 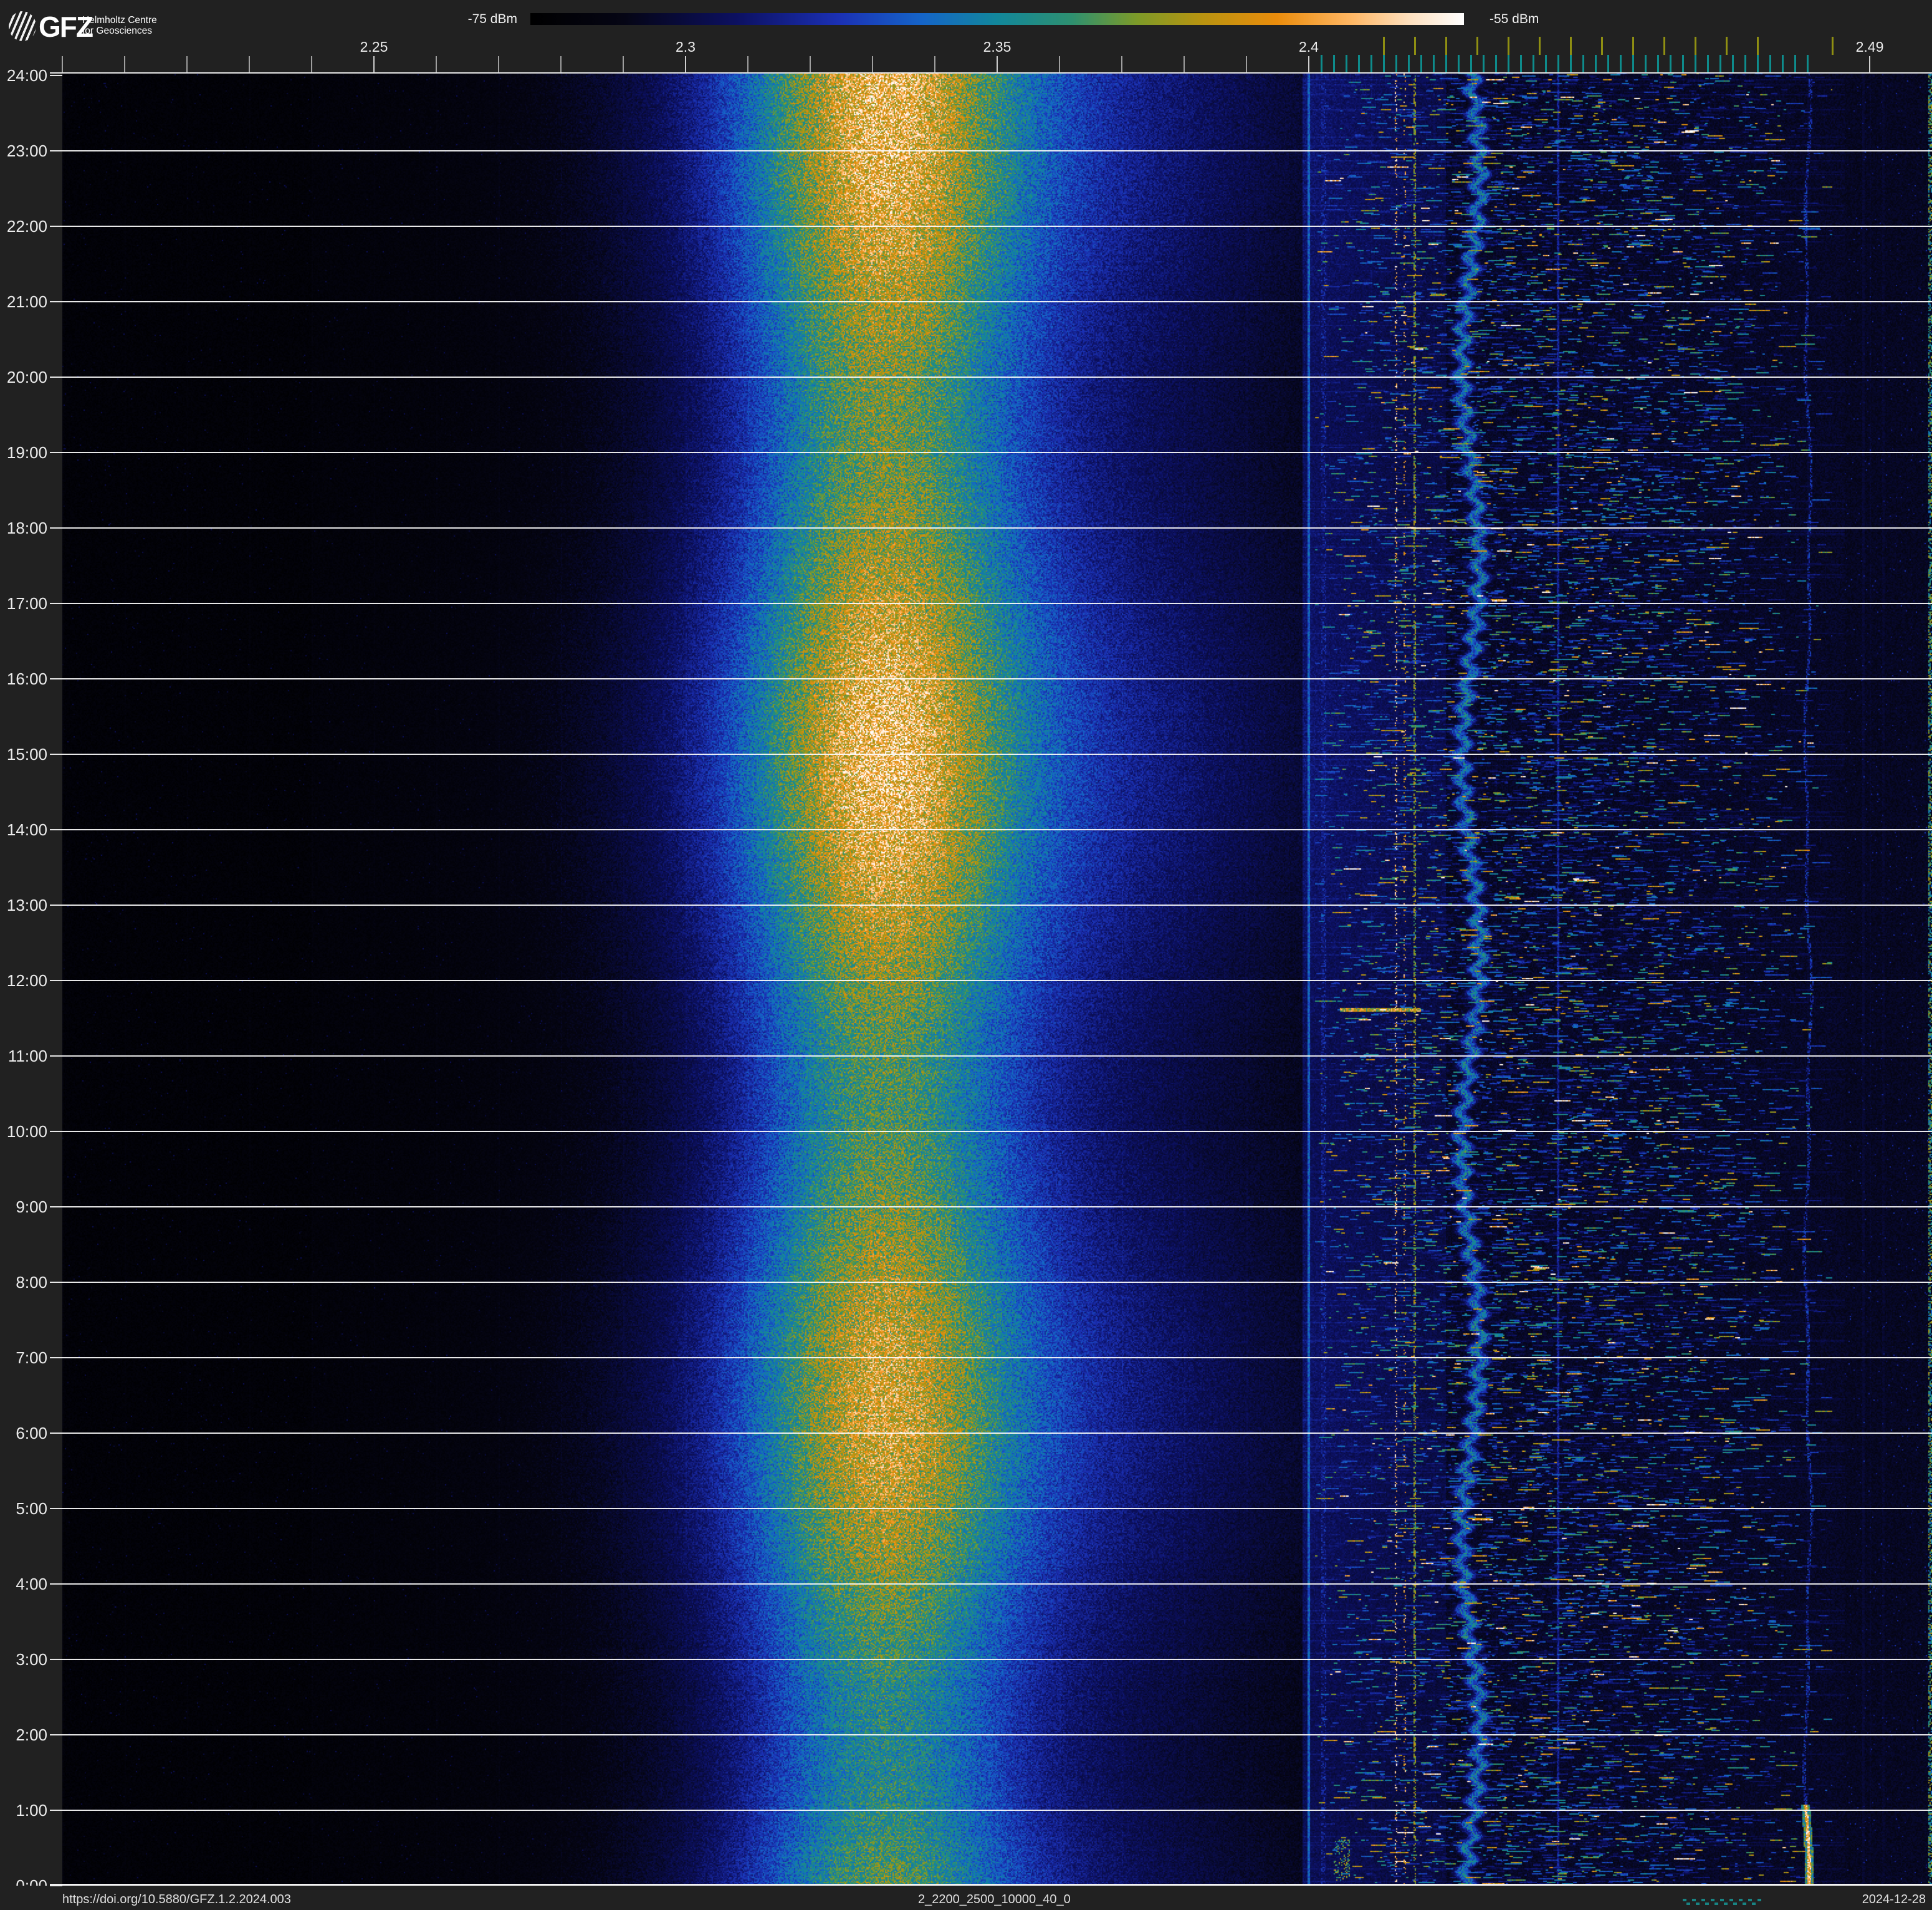 I want to click on dataset-file-id: 2_2200_2500_10000_40_0, so click(x=994, y=1899).